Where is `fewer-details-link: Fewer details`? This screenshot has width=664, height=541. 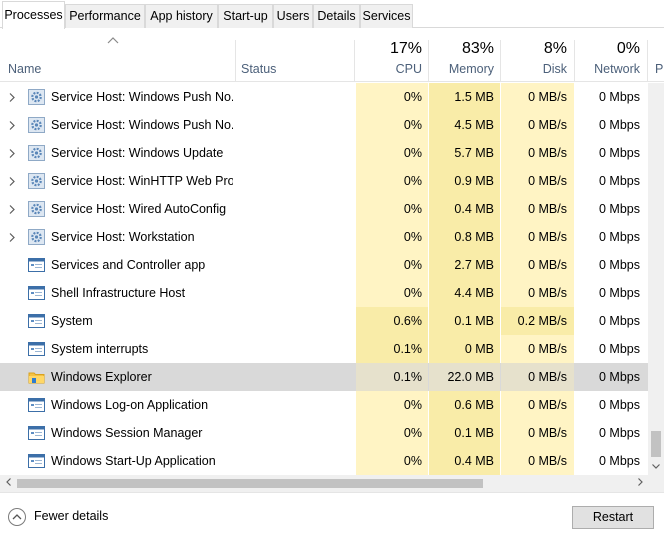
fewer-details-link: Fewer details is located at coordinates (71, 516).